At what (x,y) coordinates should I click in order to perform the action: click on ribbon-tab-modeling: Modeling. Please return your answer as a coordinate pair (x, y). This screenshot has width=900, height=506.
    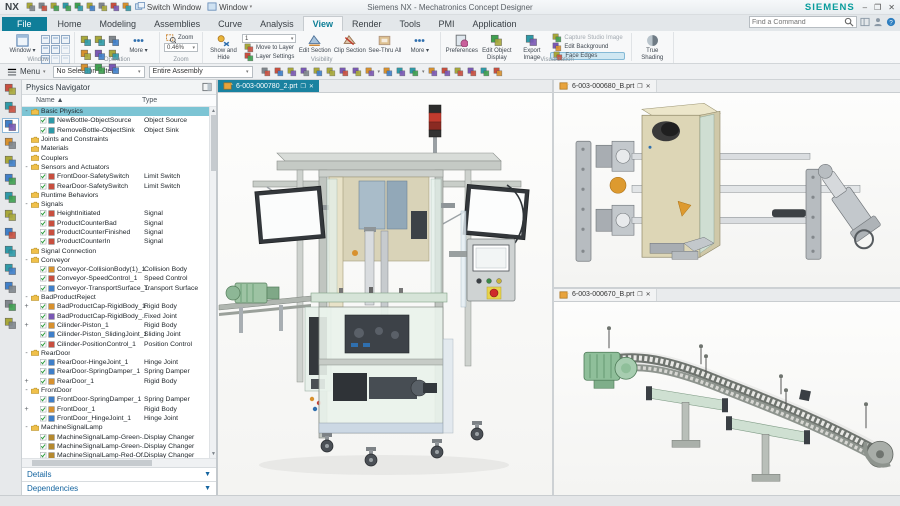
    Looking at the image, I should click on (118, 24).